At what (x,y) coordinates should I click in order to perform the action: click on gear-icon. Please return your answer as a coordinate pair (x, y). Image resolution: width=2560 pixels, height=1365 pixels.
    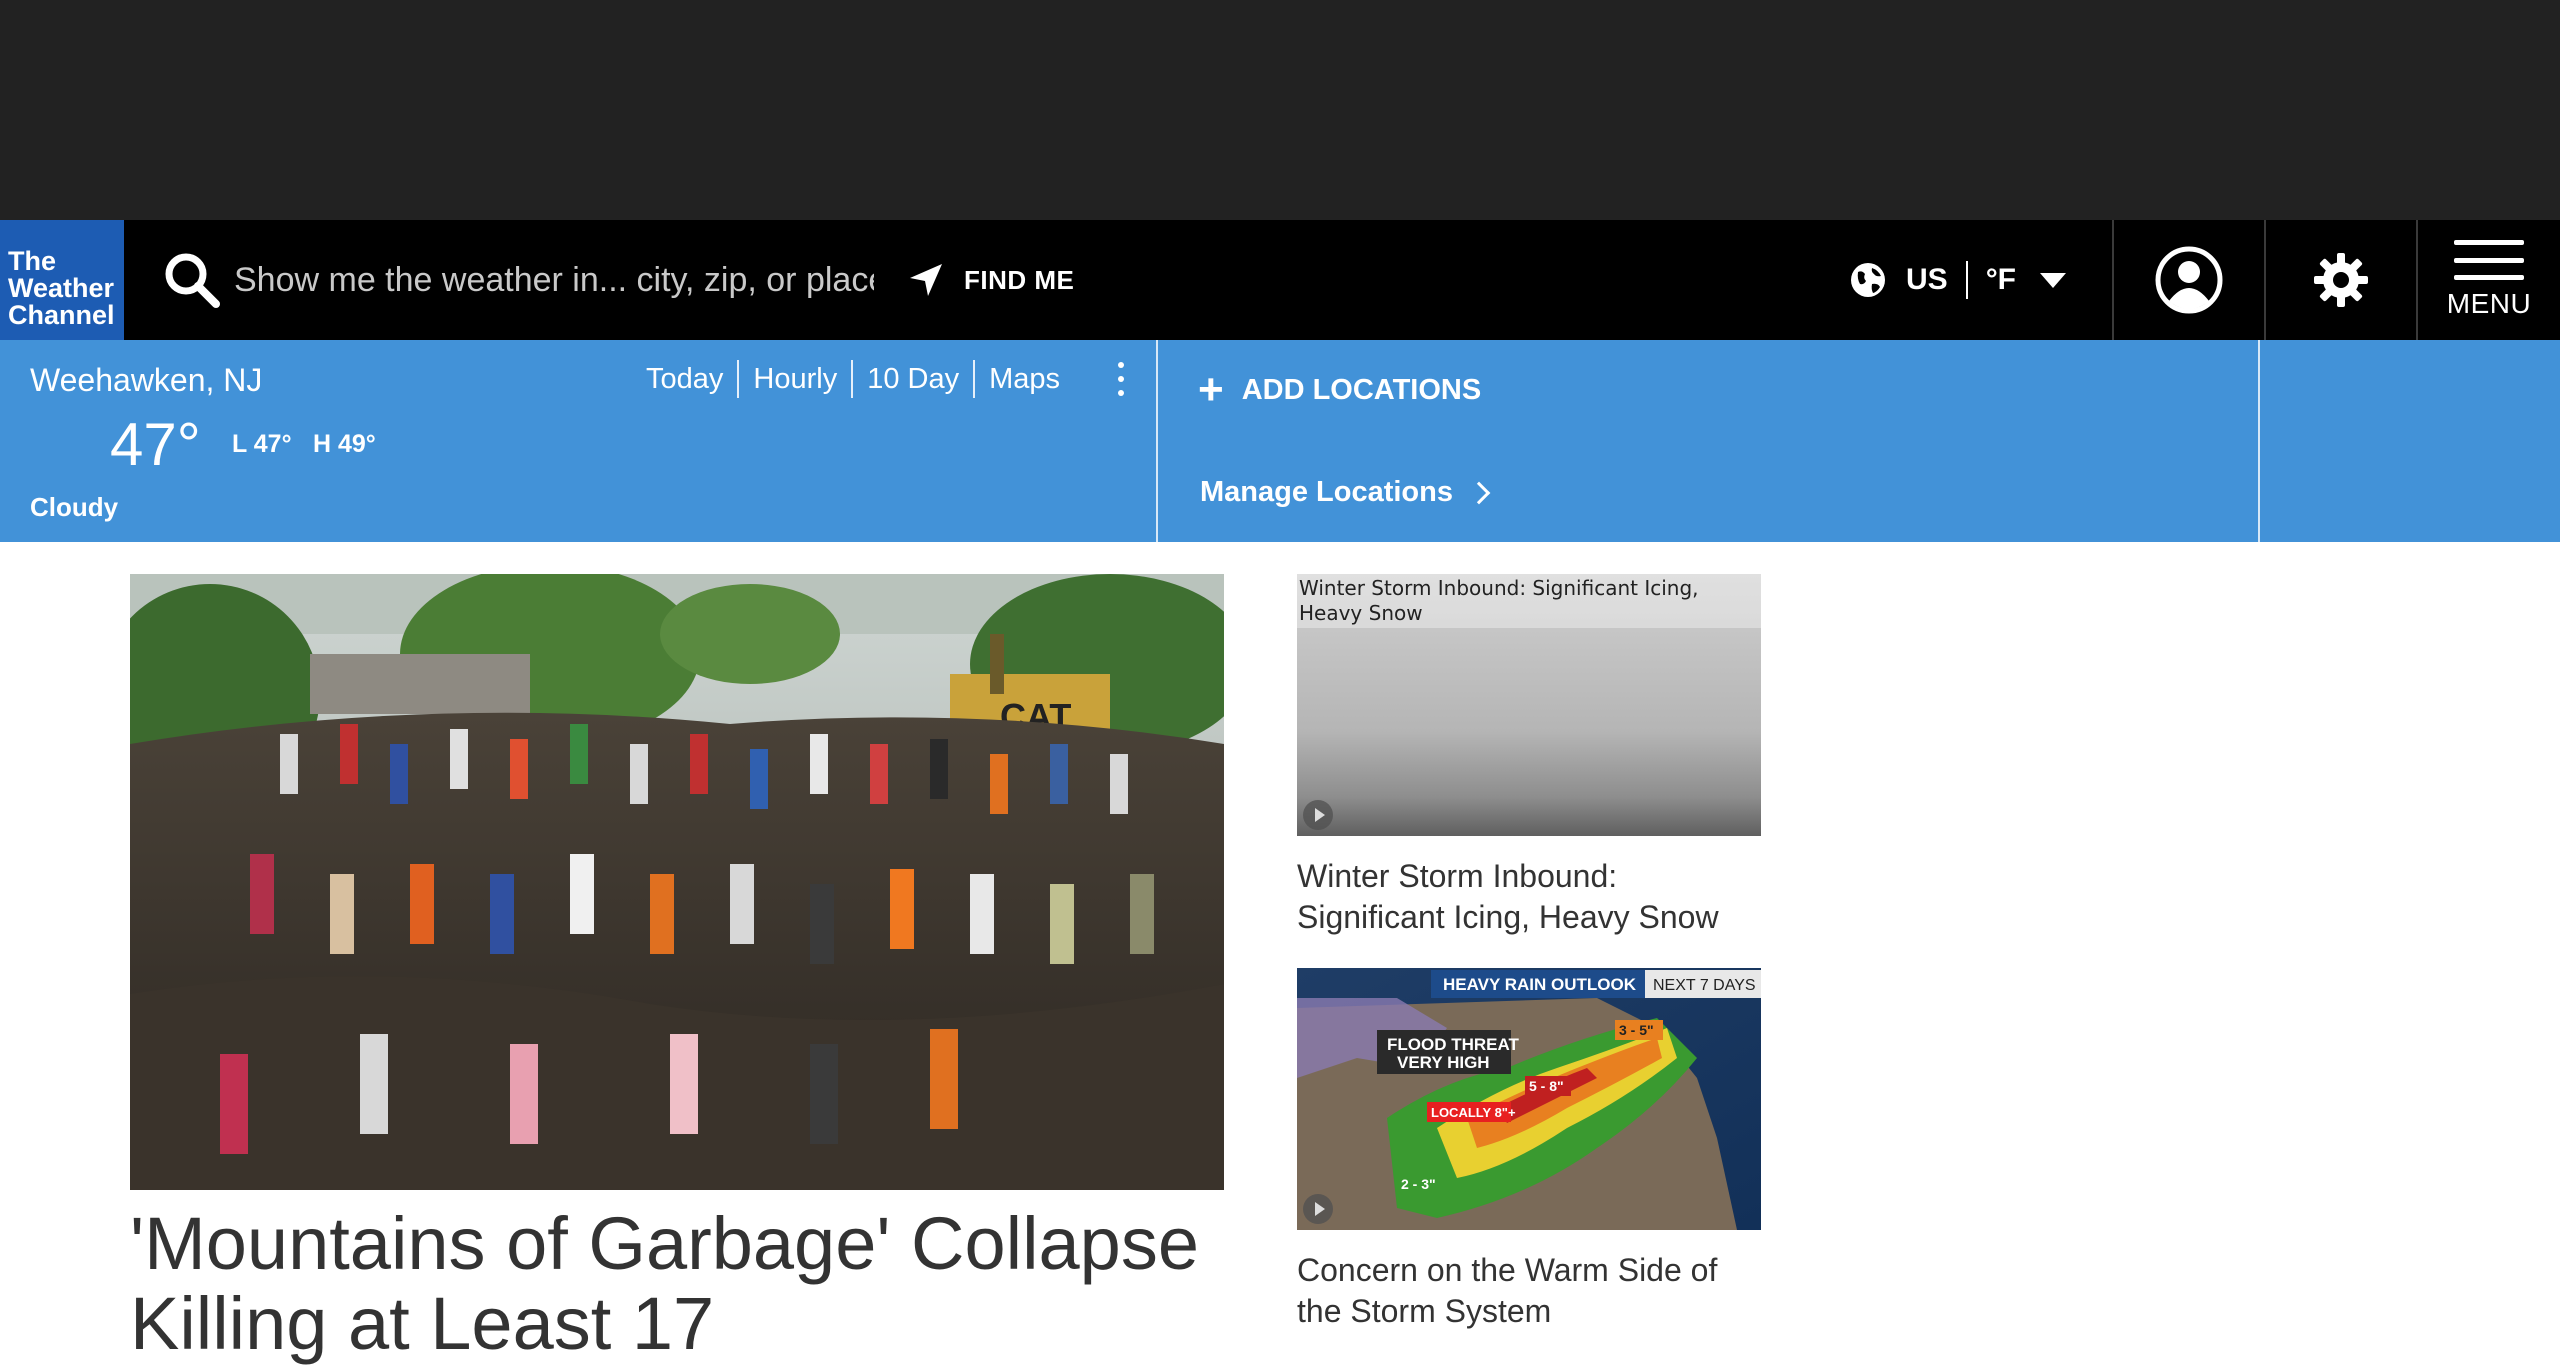
    Looking at the image, I should click on (2341, 280).